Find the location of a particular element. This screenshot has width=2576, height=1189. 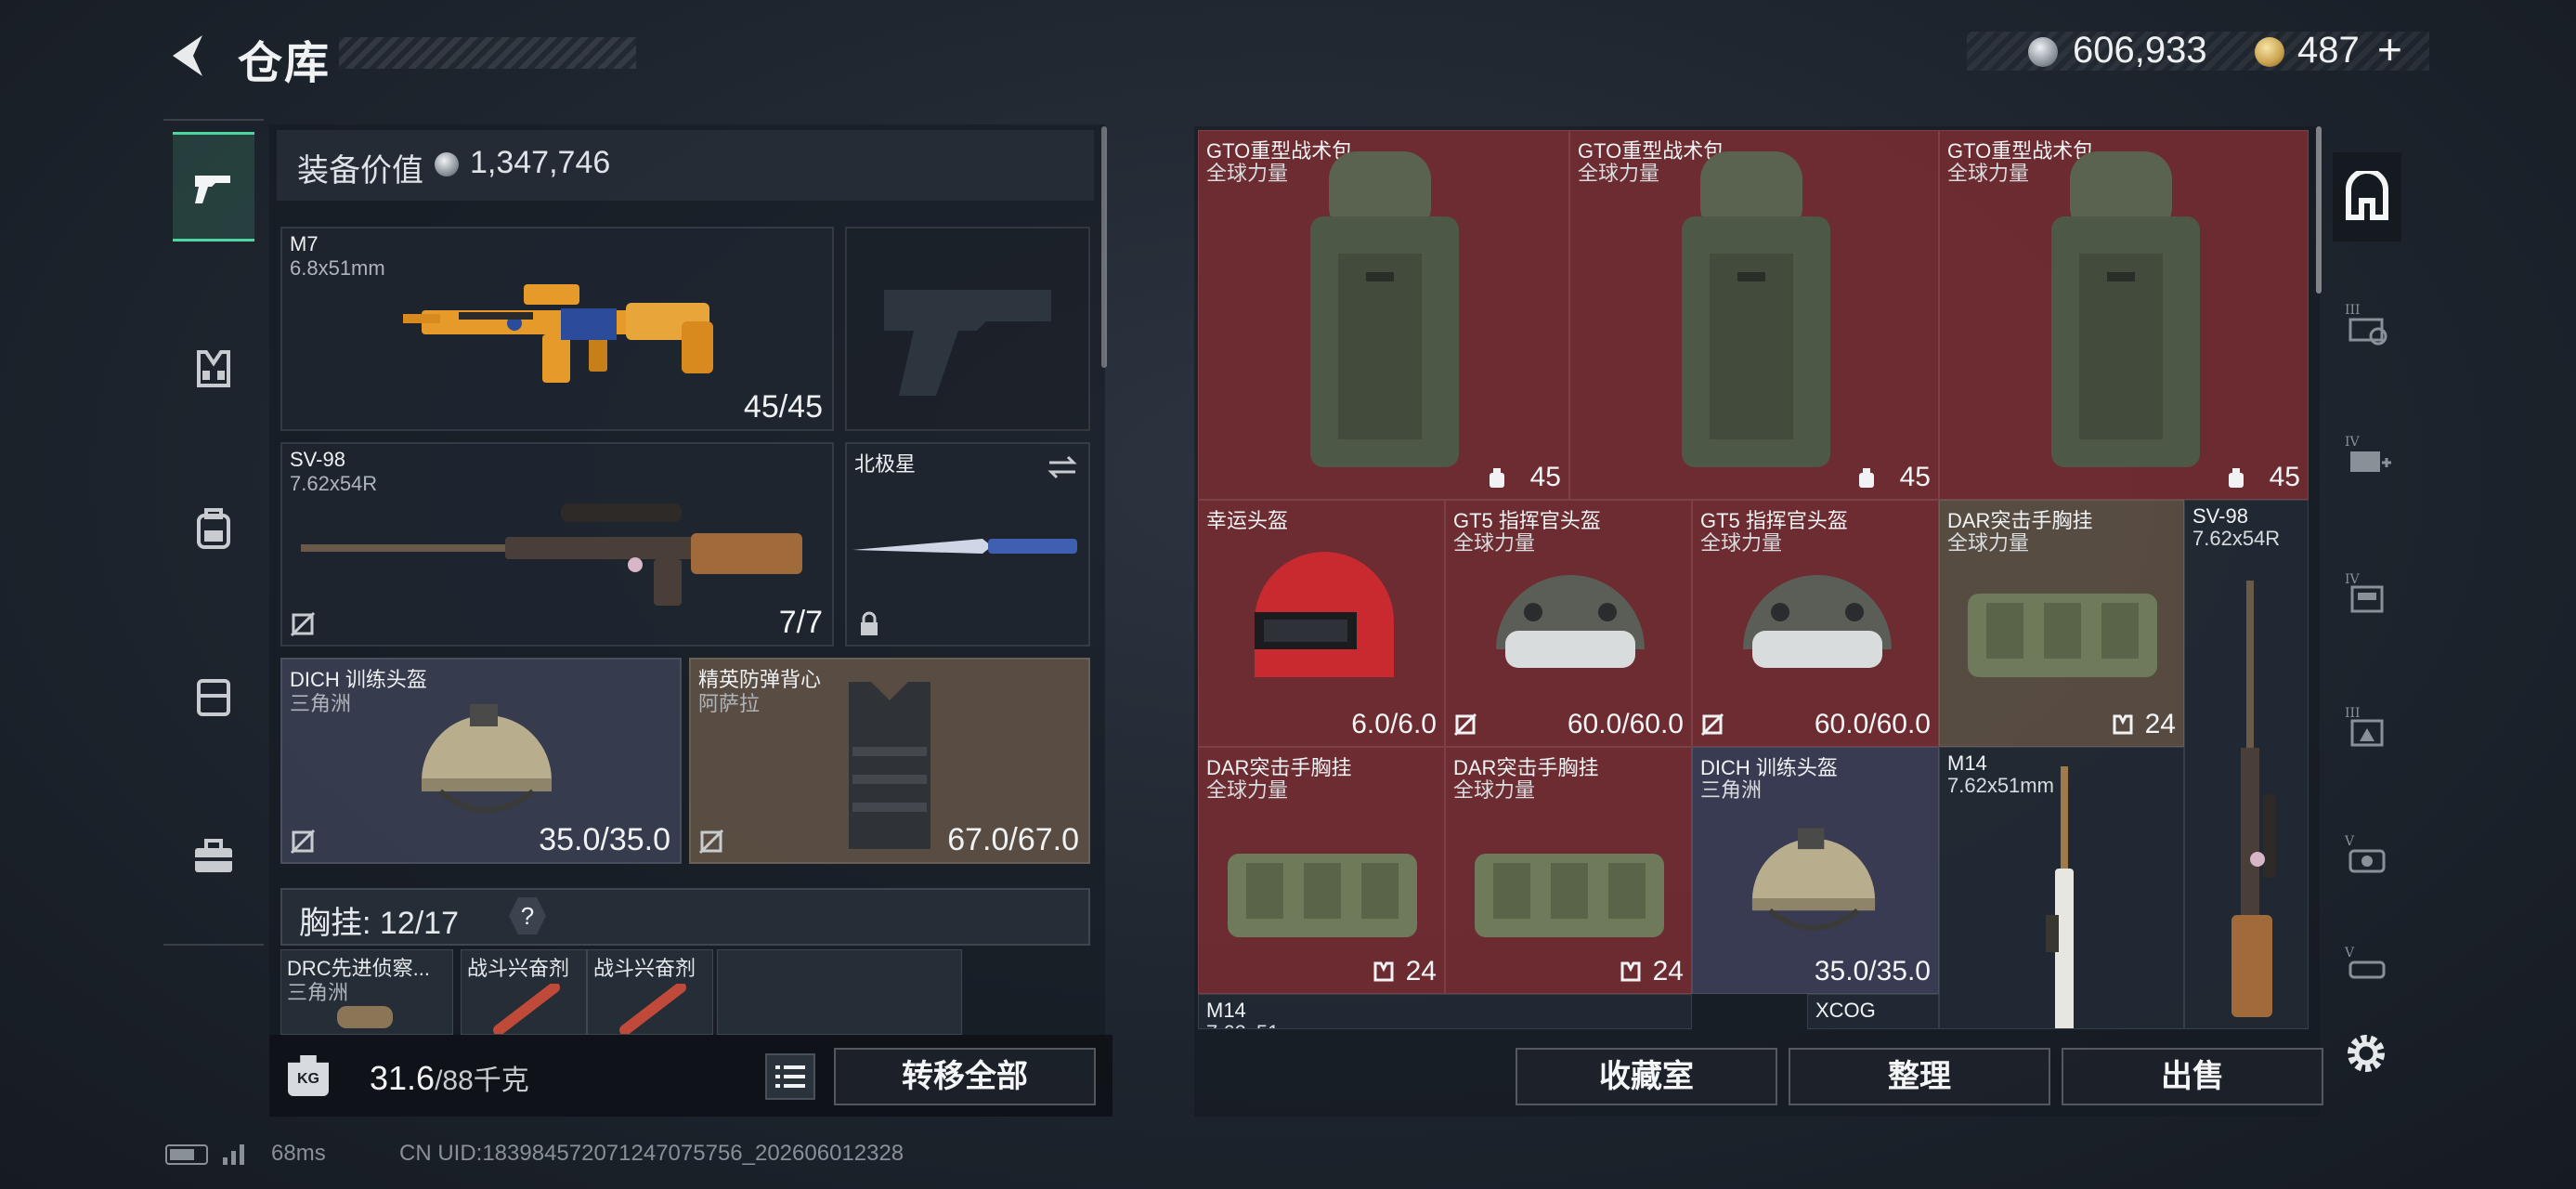

carry-weight: 31.6/88千克 is located at coordinates (449, 1077).